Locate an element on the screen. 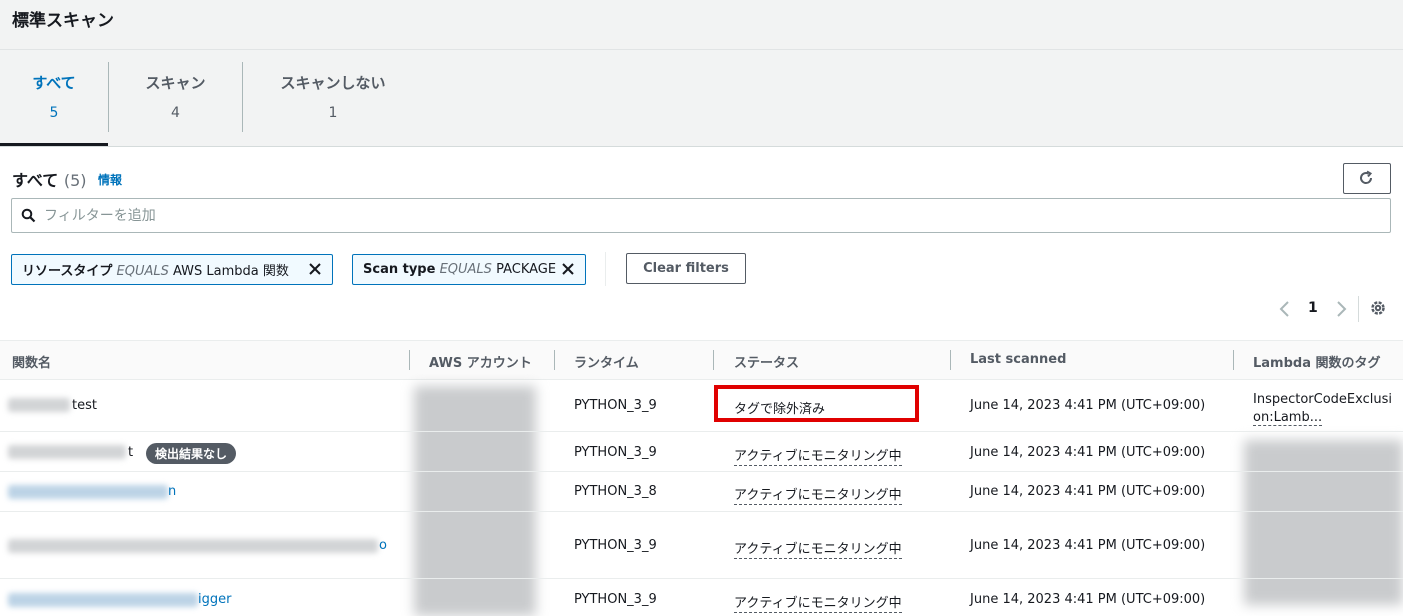 The height and width of the screenshot is (616, 1403). chevron-right-icon is located at coordinates (1341, 309).